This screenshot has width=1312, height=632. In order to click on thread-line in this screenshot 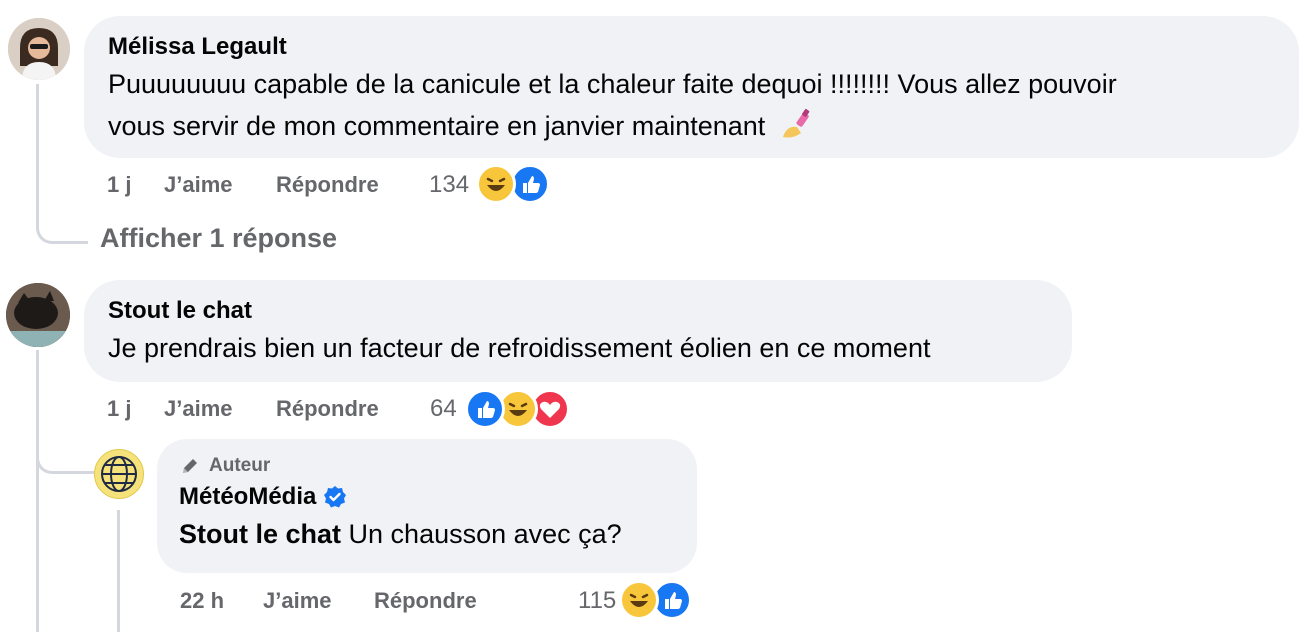, I will do `click(37, 491)`.